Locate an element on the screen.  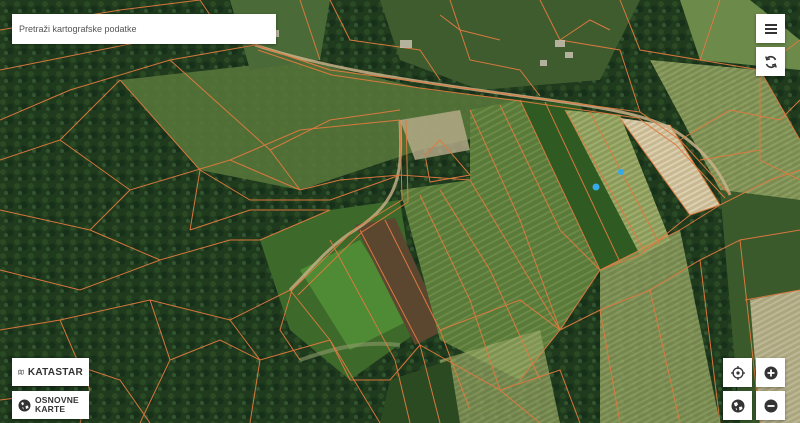
minus-icon is located at coordinates (770, 405).